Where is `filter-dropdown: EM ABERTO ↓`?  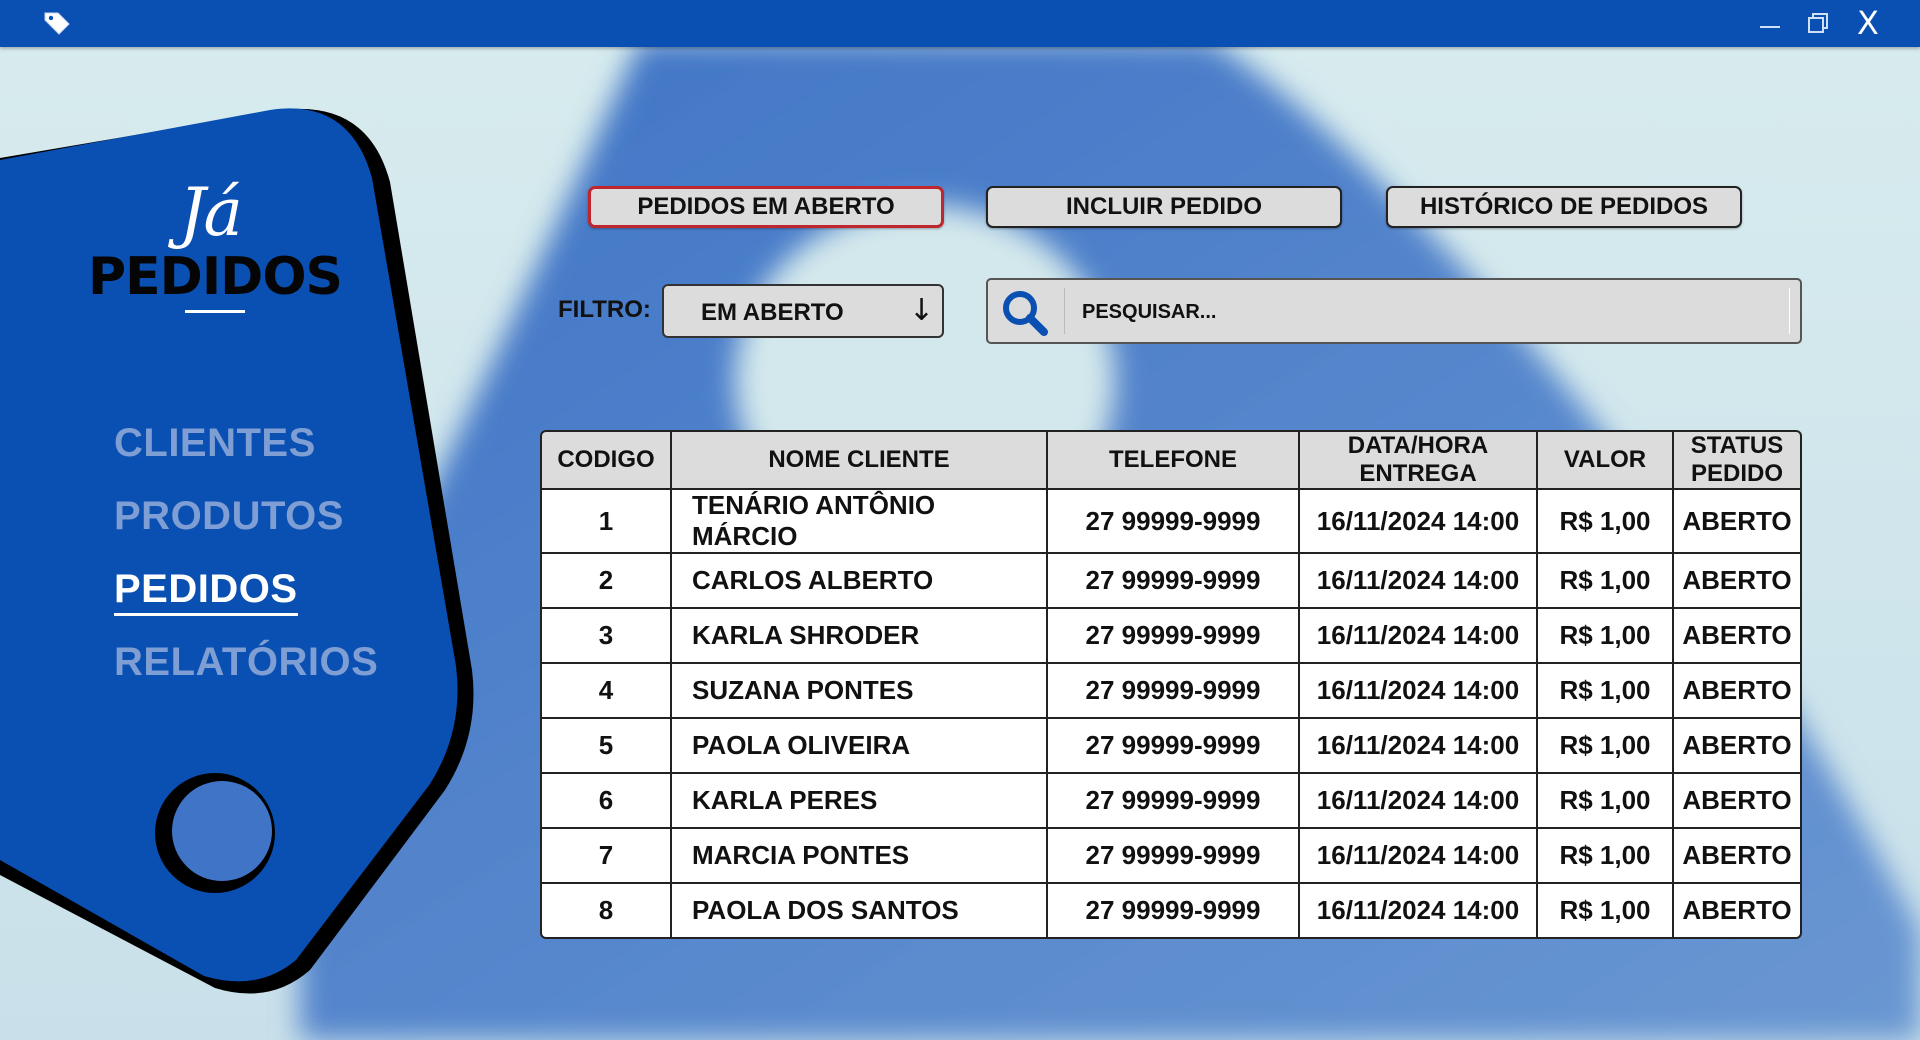 filter-dropdown: EM ABERTO ↓ is located at coordinates (803, 311).